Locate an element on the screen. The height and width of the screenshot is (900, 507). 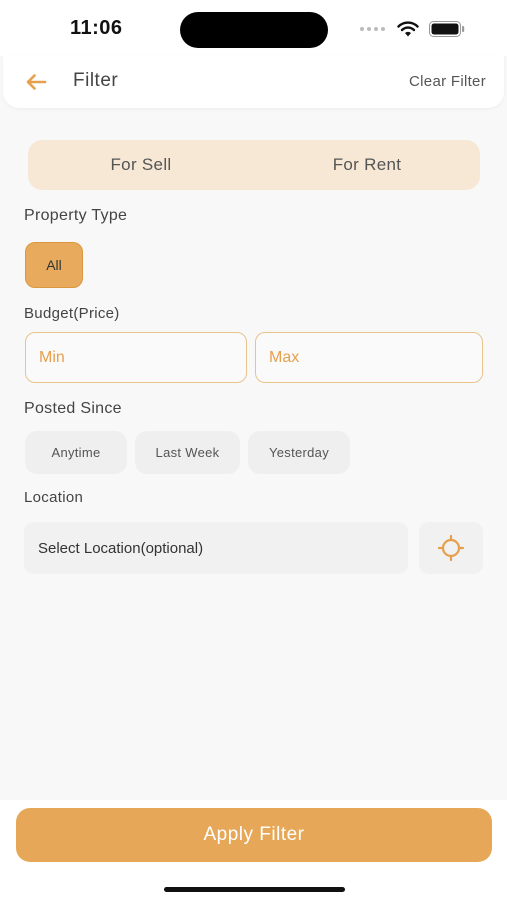
posted-chip-anytime: Anytime is located at coordinates (76, 452).